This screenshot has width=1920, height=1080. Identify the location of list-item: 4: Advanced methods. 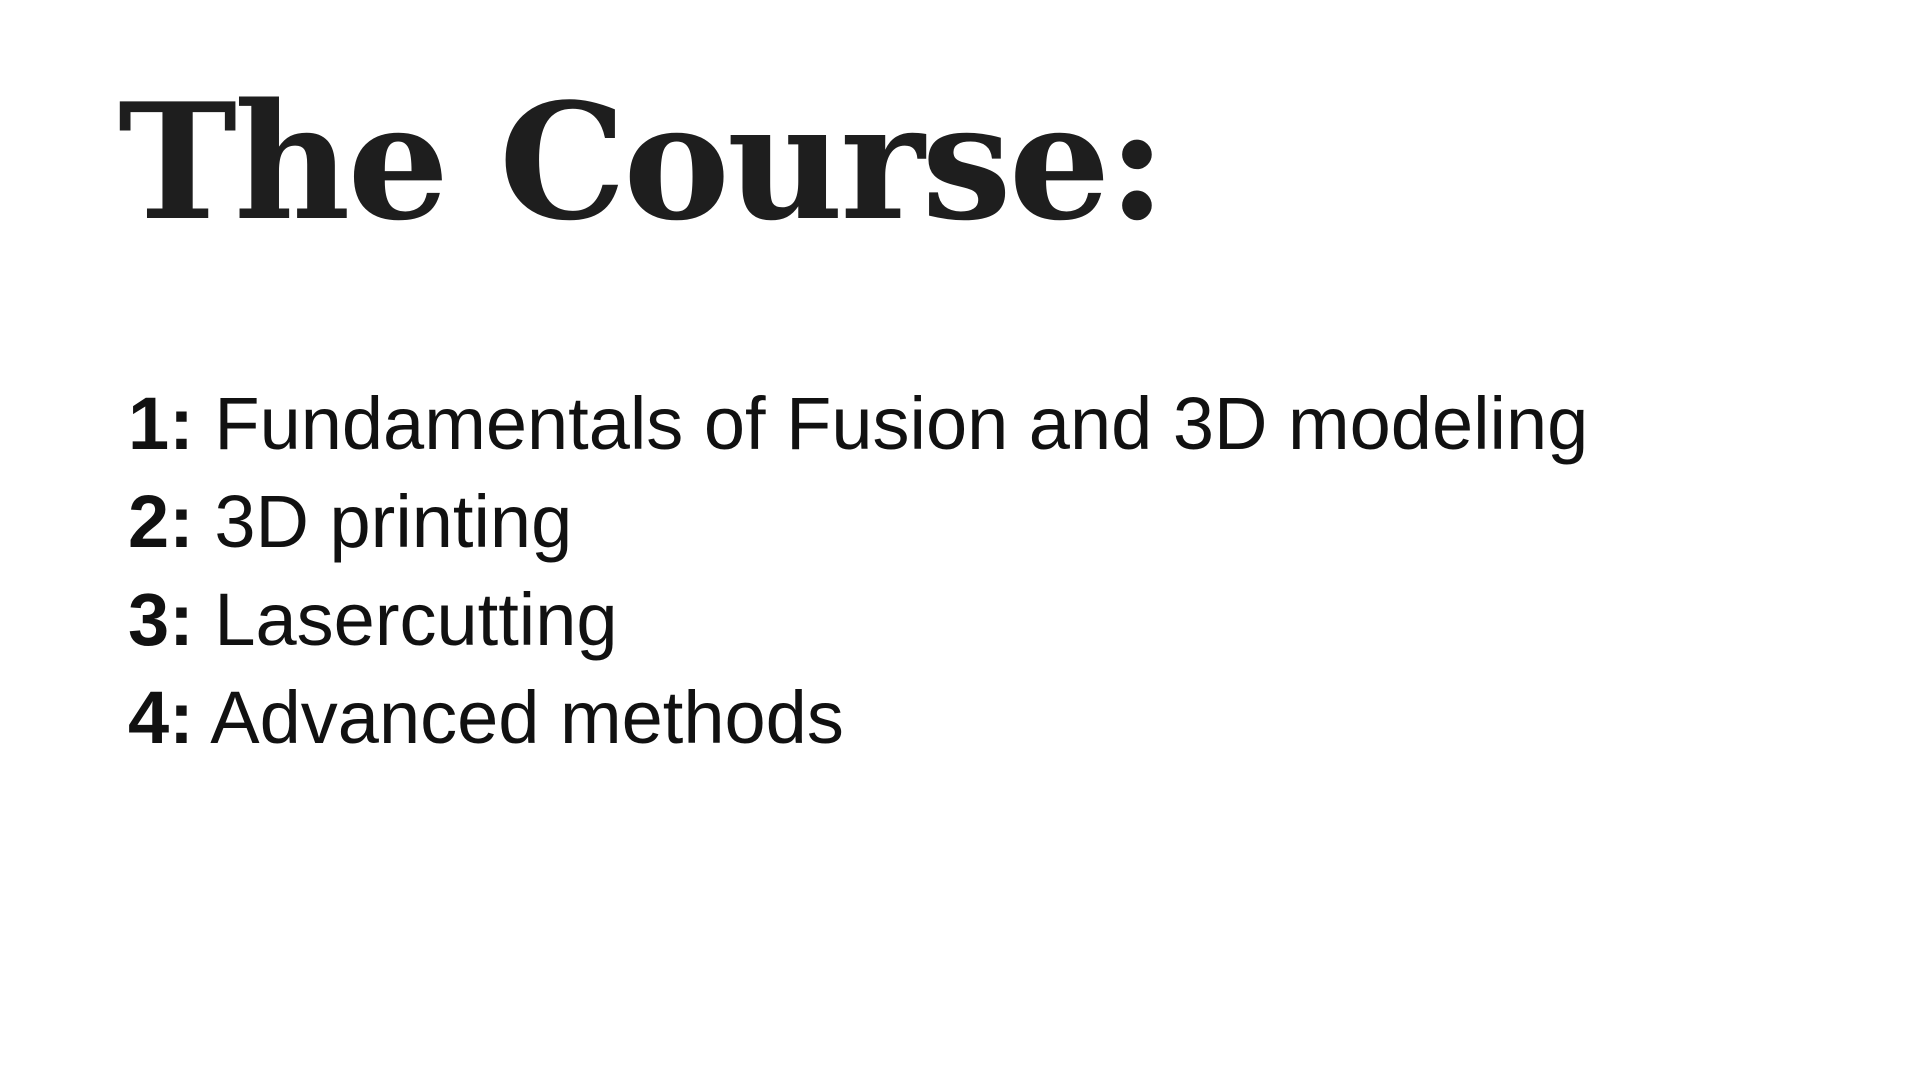
(858, 718).